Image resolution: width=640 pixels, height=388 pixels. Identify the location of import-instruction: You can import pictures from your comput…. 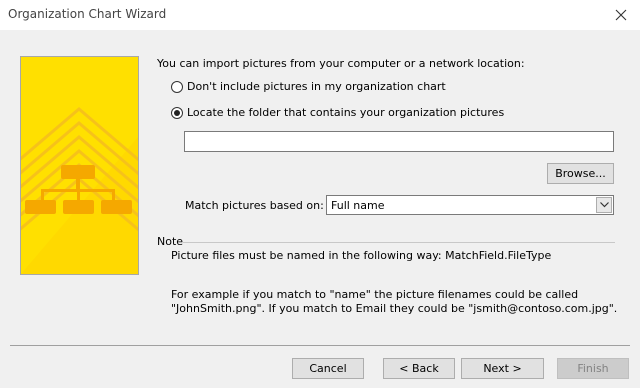
(341, 63).